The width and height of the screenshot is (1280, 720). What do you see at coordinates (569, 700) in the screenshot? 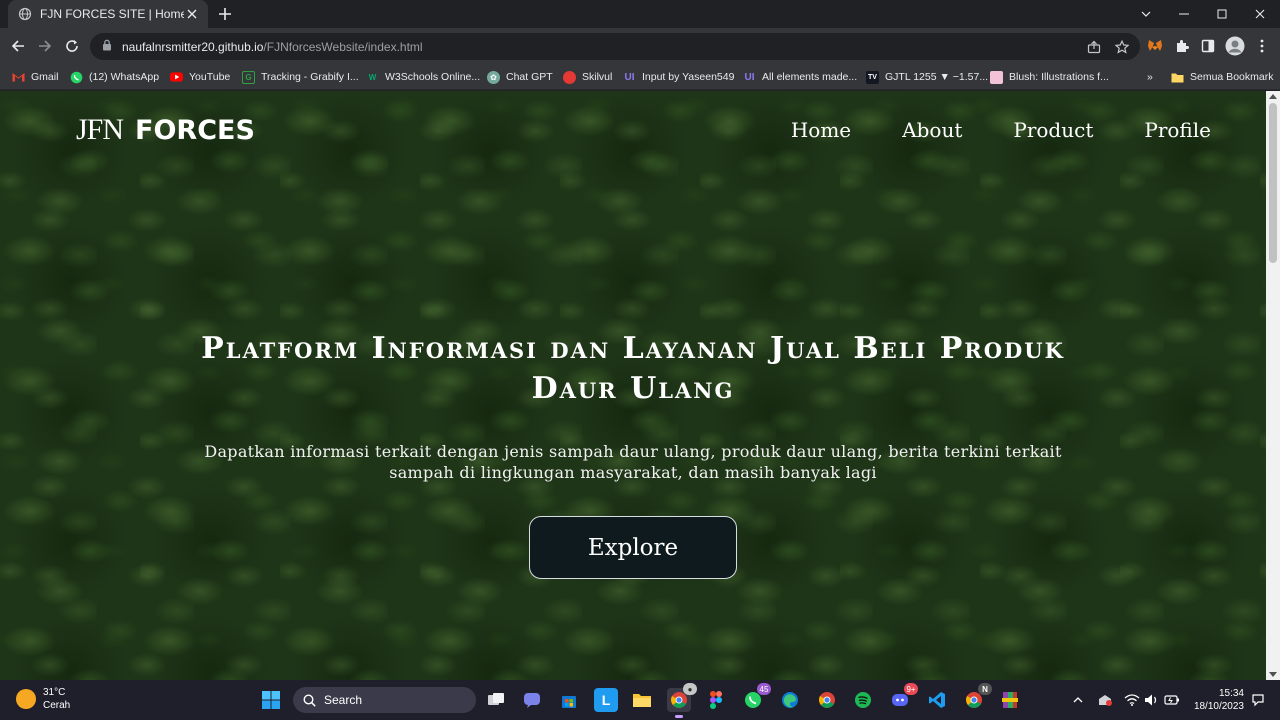
I see `microsoft-store-icon` at bounding box center [569, 700].